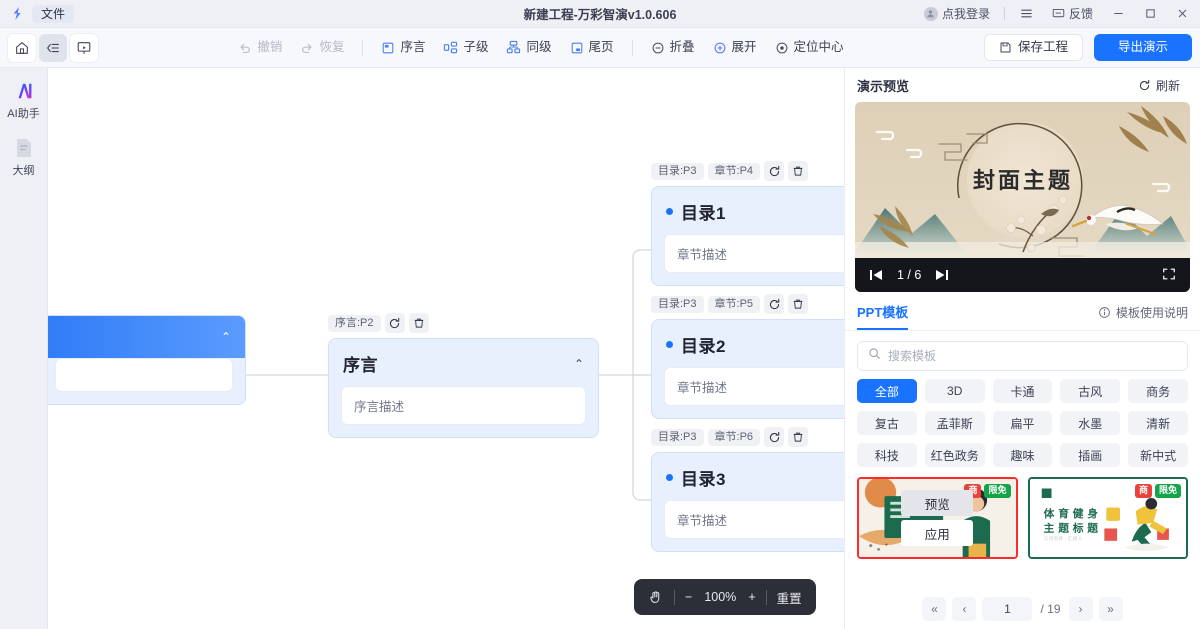 The width and height of the screenshot is (1200, 629). I want to click on pagination-last-button: », so click(1110, 609).